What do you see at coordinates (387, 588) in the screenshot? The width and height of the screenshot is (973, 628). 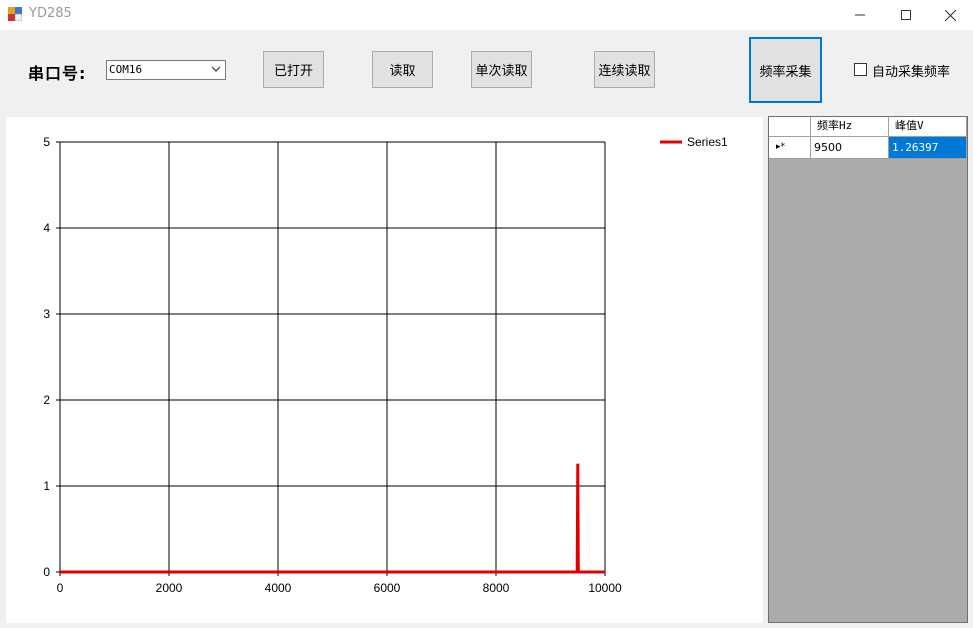 I see `x-tick-label: 6000` at bounding box center [387, 588].